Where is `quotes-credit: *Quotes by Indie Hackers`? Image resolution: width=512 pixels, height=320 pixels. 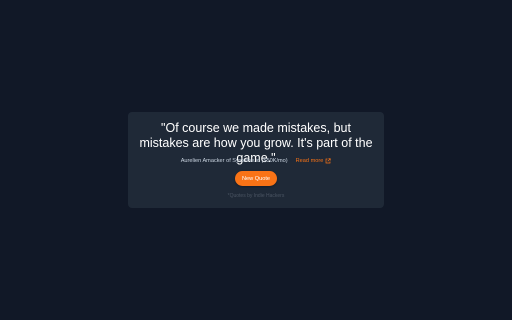
quotes-credit: *Quotes by Indie Hackers is located at coordinates (256, 196).